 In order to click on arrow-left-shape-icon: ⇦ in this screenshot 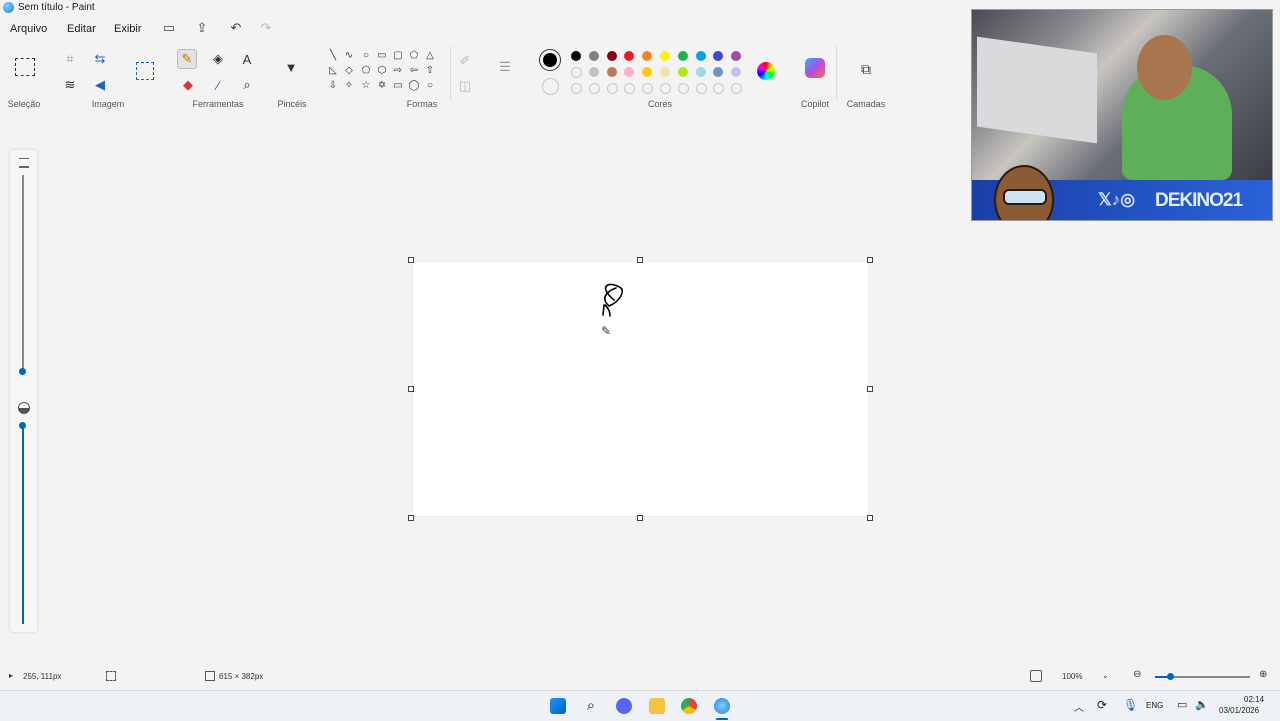, I will do `click(414, 71)`.